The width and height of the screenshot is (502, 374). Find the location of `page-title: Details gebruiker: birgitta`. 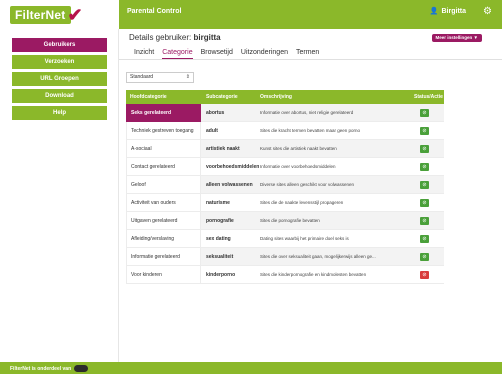

page-title: Details gebruiker: birgitta is located at coordinates (175, 37).